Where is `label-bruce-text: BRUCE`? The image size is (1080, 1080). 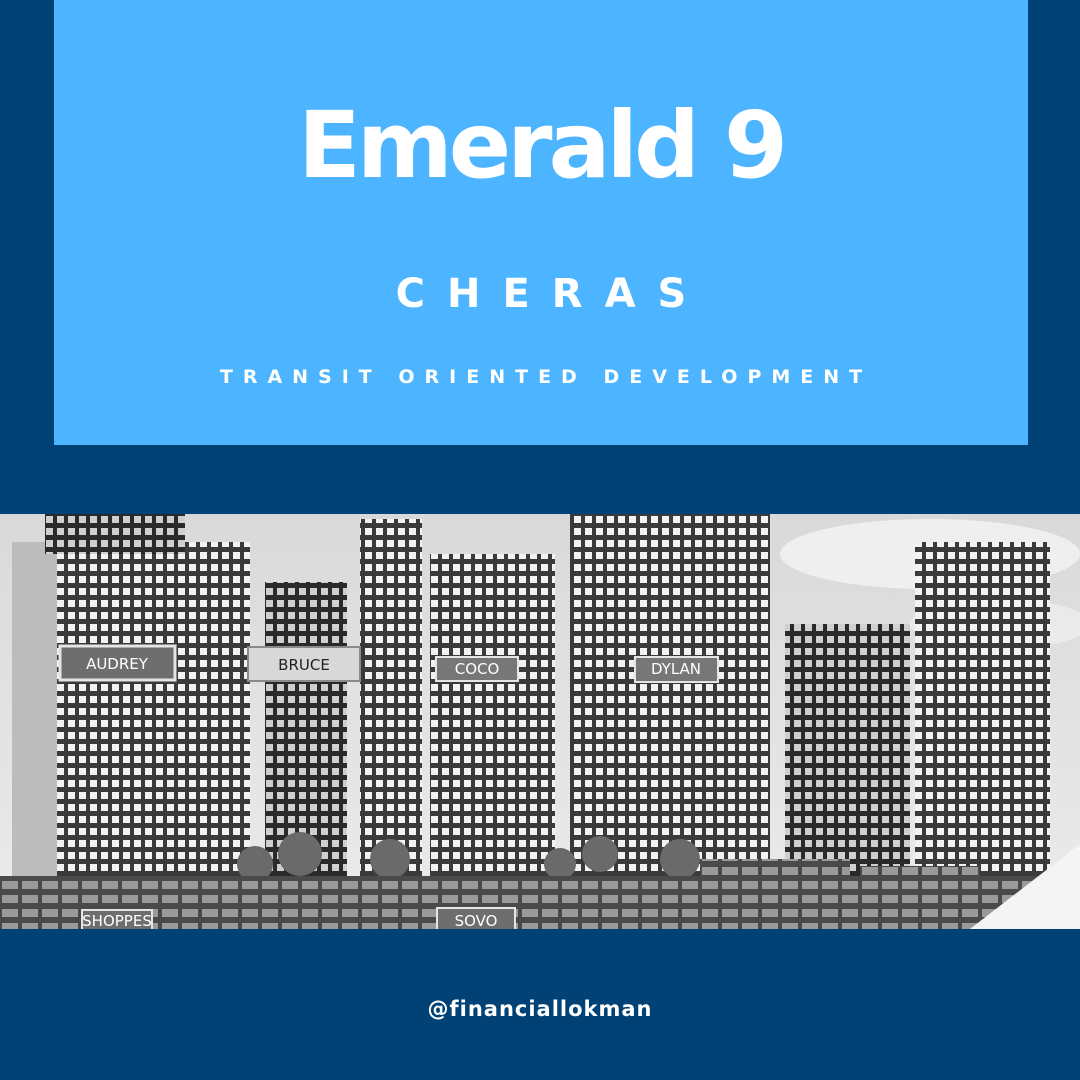 label-bruce-text: BRUCE is located at coordinates (304, 665).